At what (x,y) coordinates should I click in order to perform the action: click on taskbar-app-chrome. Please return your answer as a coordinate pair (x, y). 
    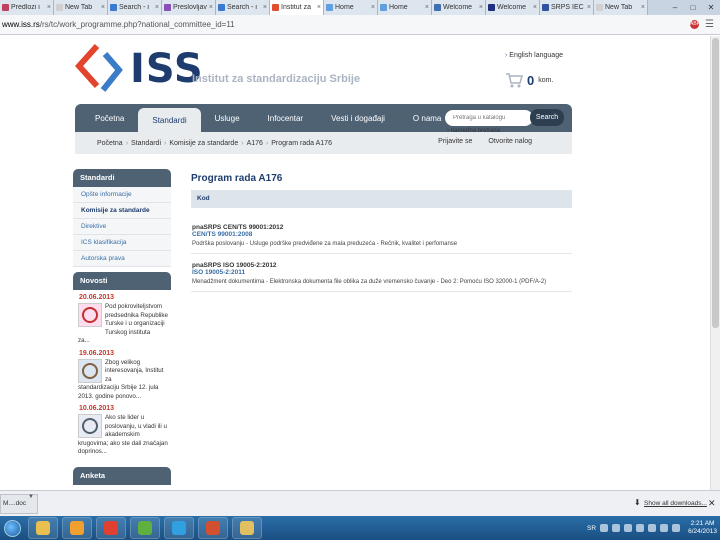
    Looking at the image, I should click on (111, 528).